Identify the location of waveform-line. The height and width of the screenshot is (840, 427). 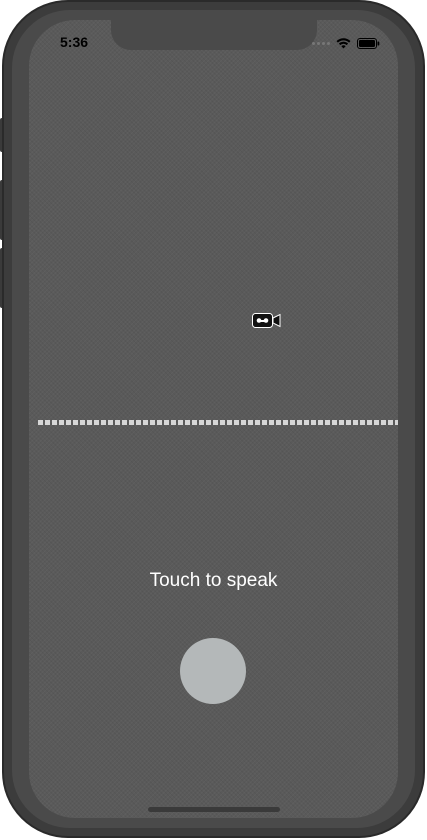
(218, 422).